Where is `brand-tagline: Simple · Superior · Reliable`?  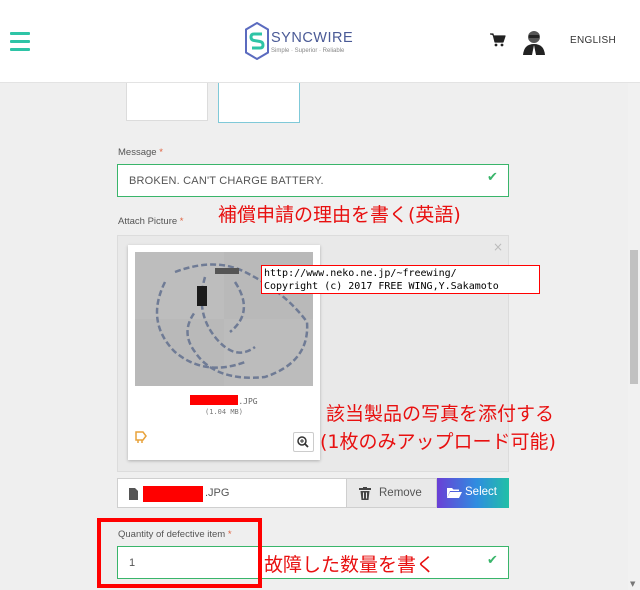 brand-tagline: Simple · Superior · Reliable is located at coordinates (308, 51).